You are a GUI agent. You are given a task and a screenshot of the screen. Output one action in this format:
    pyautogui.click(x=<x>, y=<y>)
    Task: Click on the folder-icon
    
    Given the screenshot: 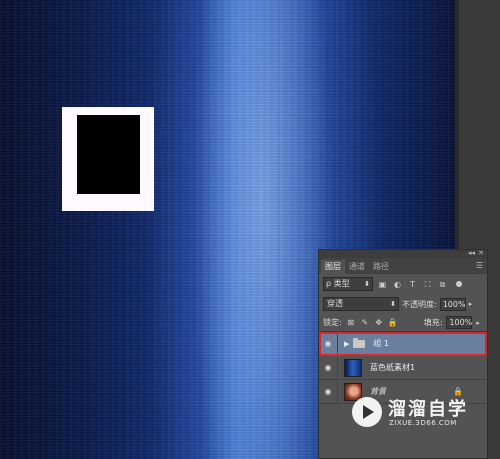 What is the action you would take?
    pyautogui.click(x=359, y=342)
    